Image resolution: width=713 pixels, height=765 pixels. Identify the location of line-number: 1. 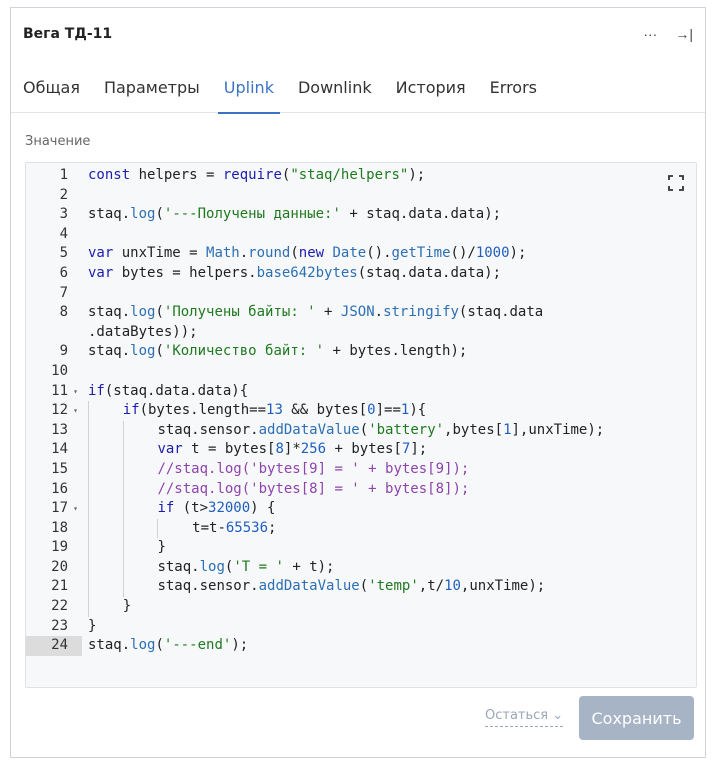
(63, 175).